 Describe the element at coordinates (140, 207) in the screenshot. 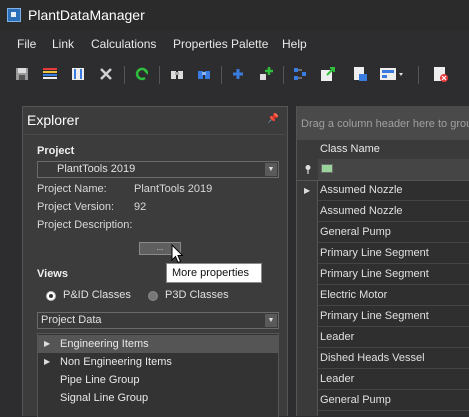

I see `project-version-value: 92` at that location.